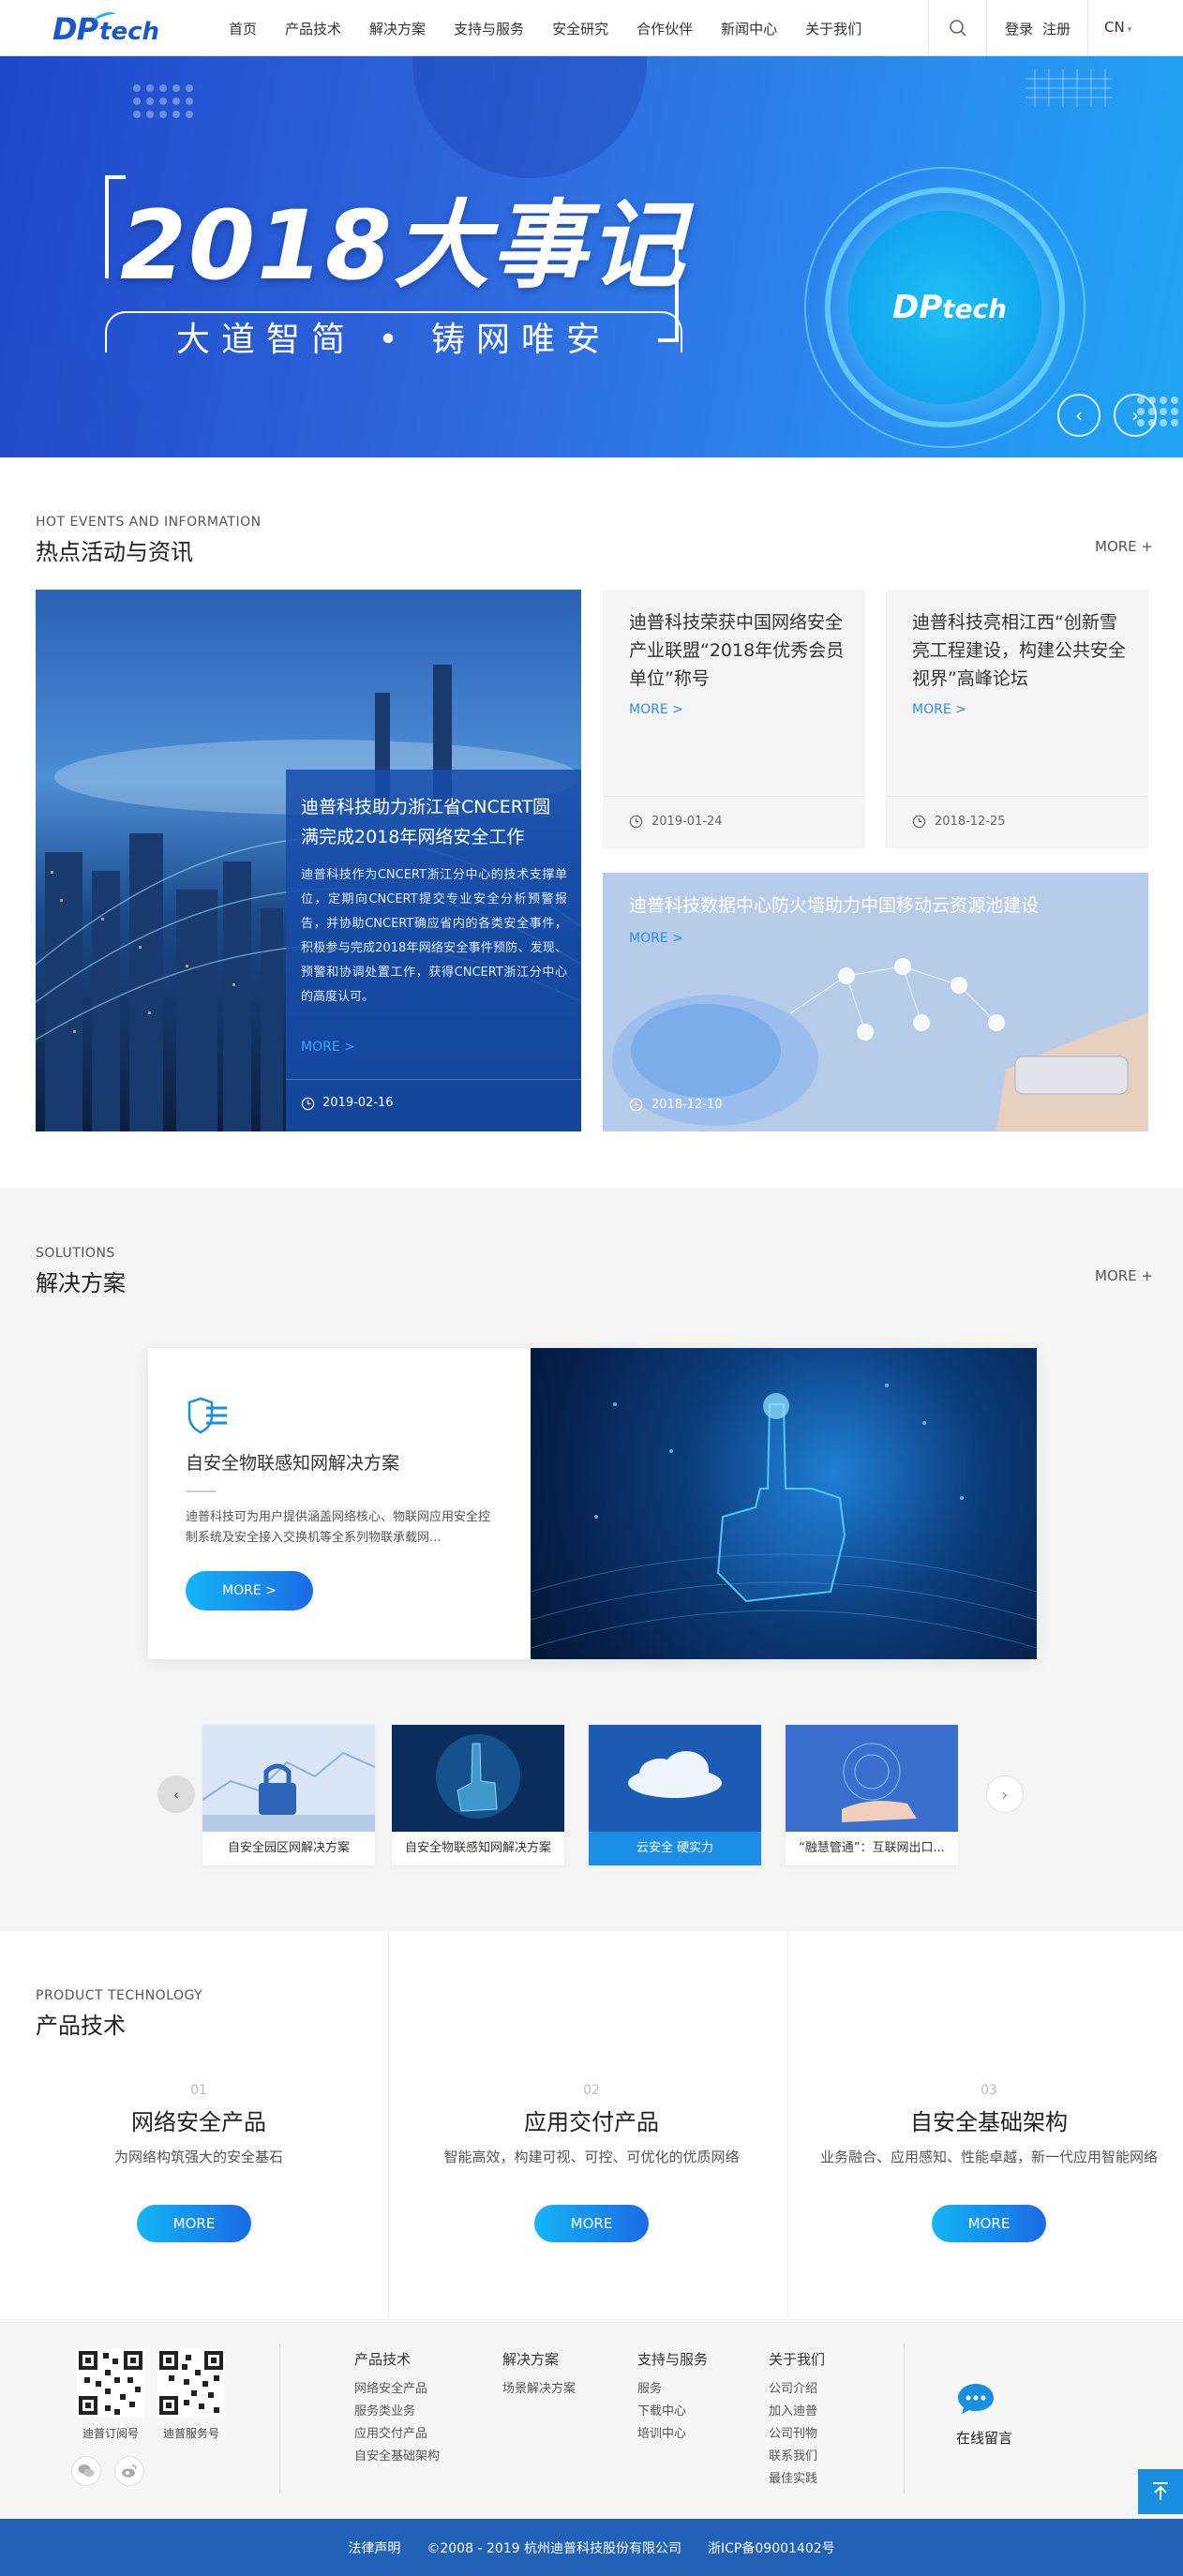  I want to click on footer-column-title: 支持与服务, so click(673, 2359).